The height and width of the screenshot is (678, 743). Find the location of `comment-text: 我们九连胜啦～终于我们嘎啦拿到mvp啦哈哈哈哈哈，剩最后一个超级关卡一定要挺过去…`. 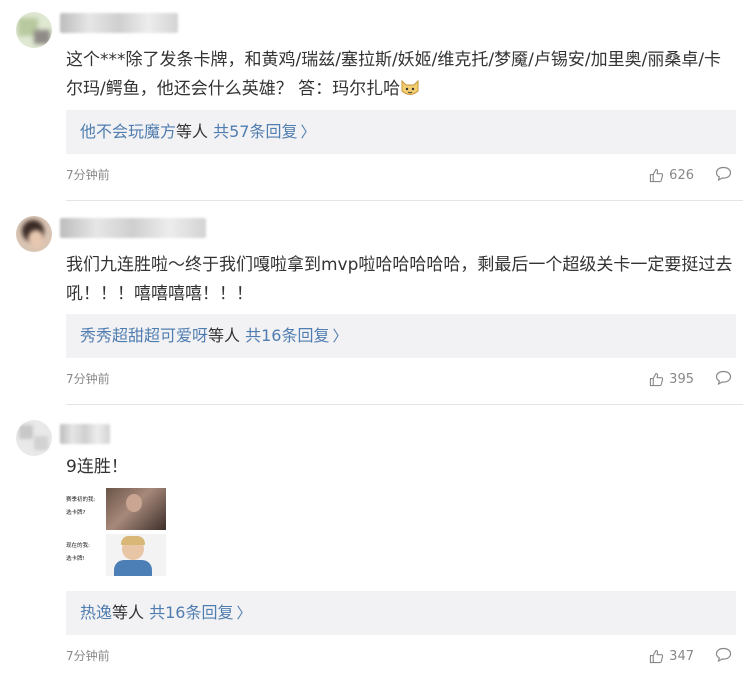

comment-text: 我们九连胜啦～终于我们嘎啦拿到mvp啦哈哈哈哈哈，剩最后一个超级关卡一定要挺过去… is located at coordinates (402, 280).